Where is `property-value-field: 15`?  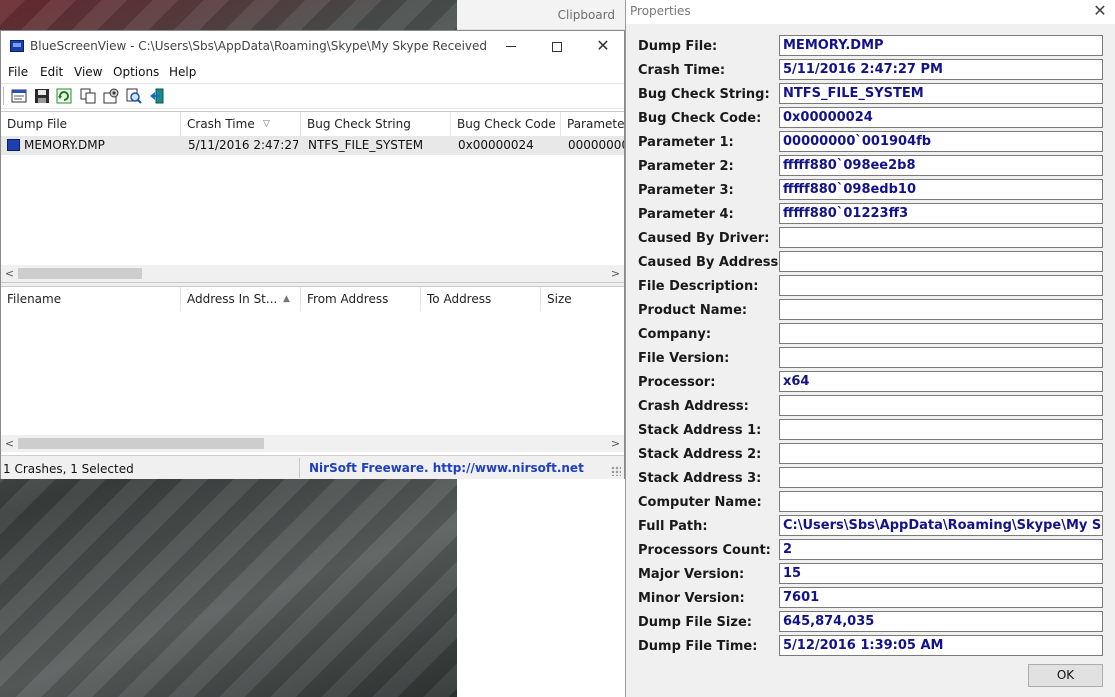
property-value-field: 15 is located at coordinates (941, 573).